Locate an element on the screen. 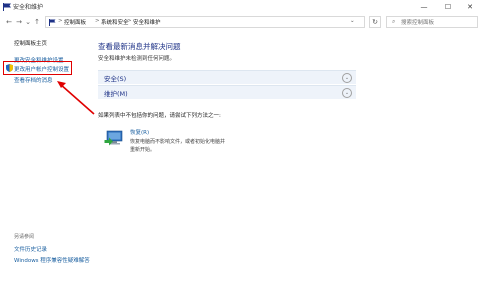  refresh-icon: ↻ is located at coordinates (375, 22).